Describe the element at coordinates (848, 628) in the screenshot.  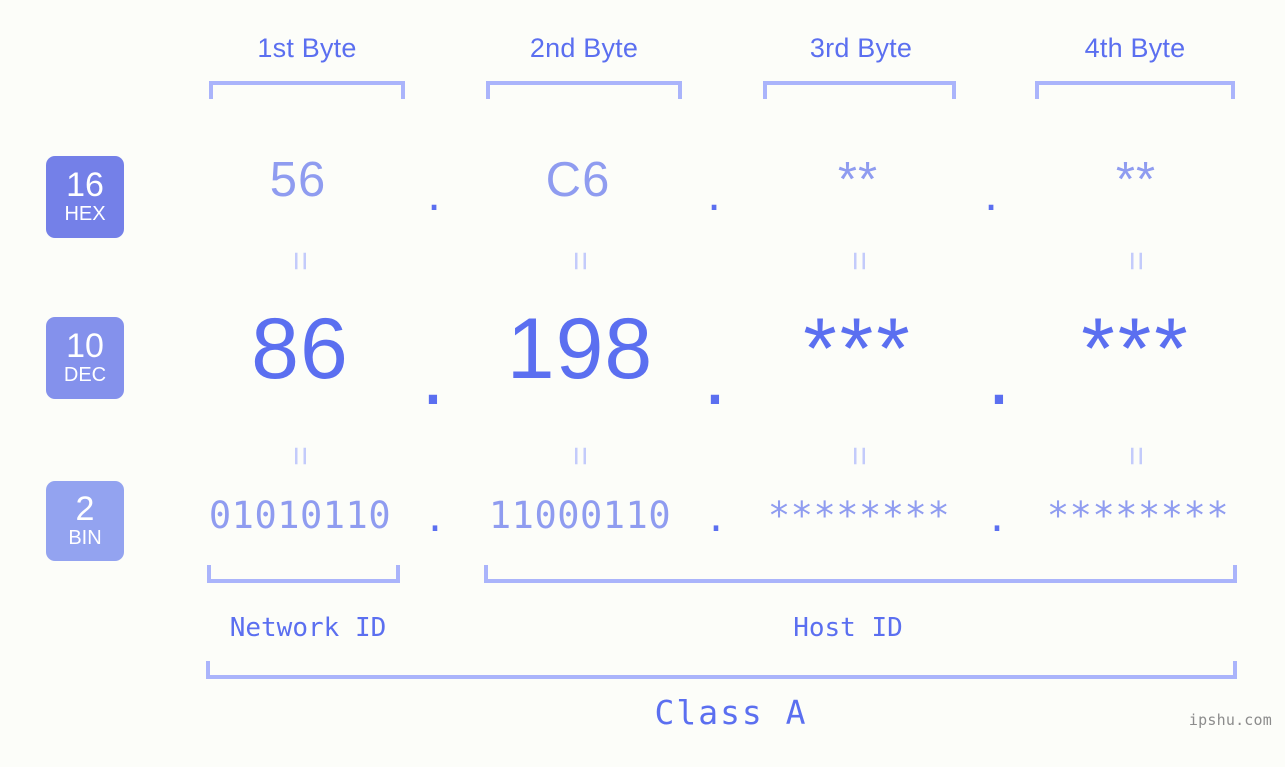
I see `host-id-label: Host ID` at that location.